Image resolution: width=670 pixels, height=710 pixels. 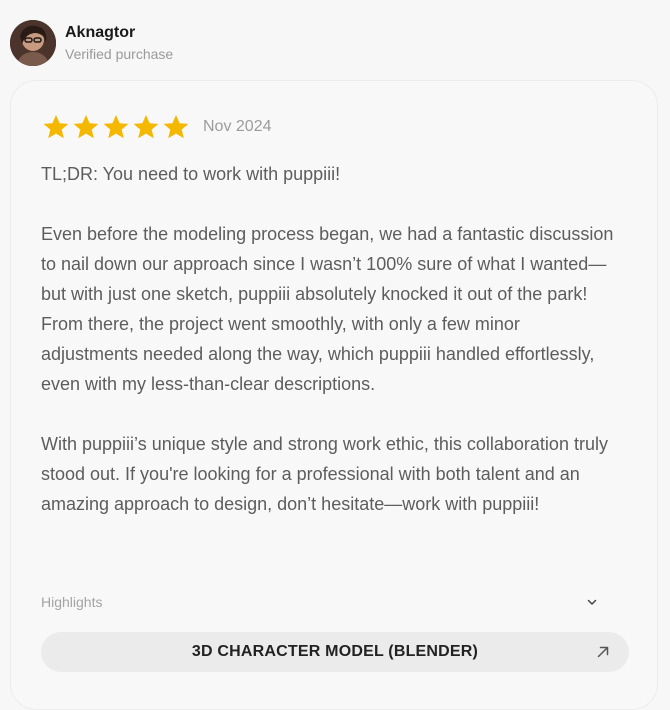 What do you see at coordinates (119, 53) in the screenshot?
I see `verified-purchase-label: Verified purchase` at bounding box center [119, 53].